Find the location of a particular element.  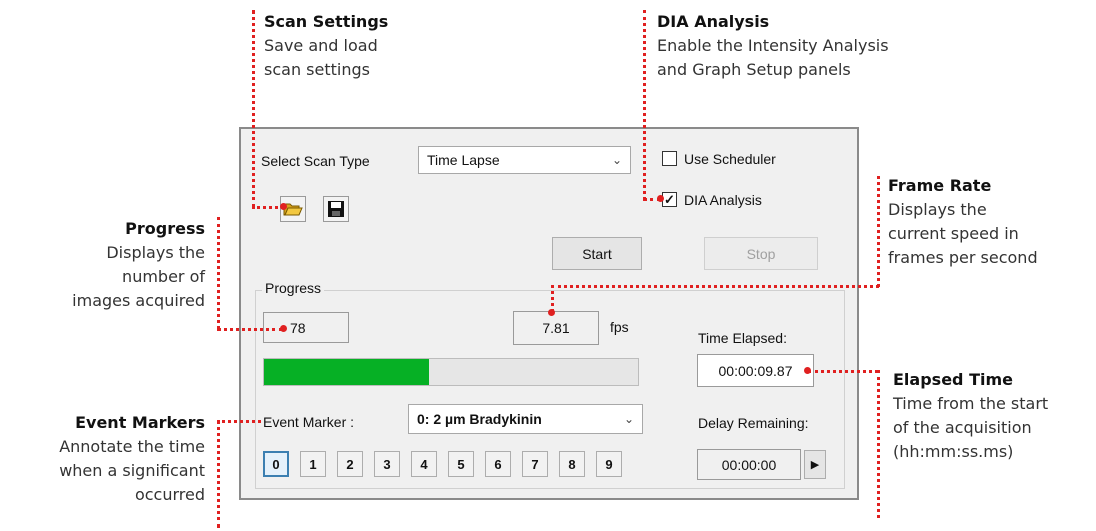

start-button: Start is located at coordinates (597, 253).